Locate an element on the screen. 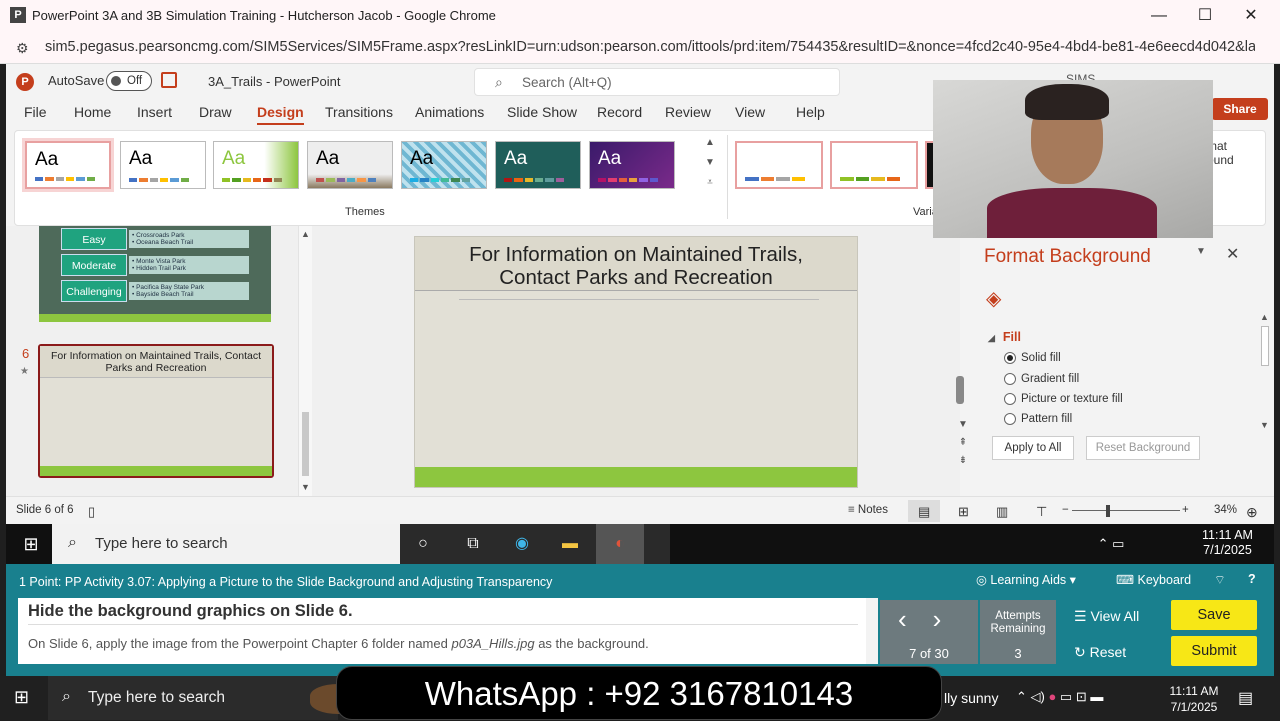  theme-ion: Aa is located at coordinates (538, 165).